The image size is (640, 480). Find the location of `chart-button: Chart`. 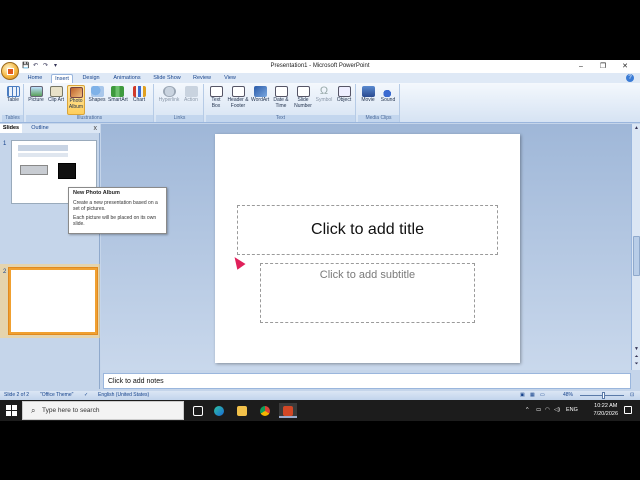

chart-button: Chart is located at coordinates (139, 100).